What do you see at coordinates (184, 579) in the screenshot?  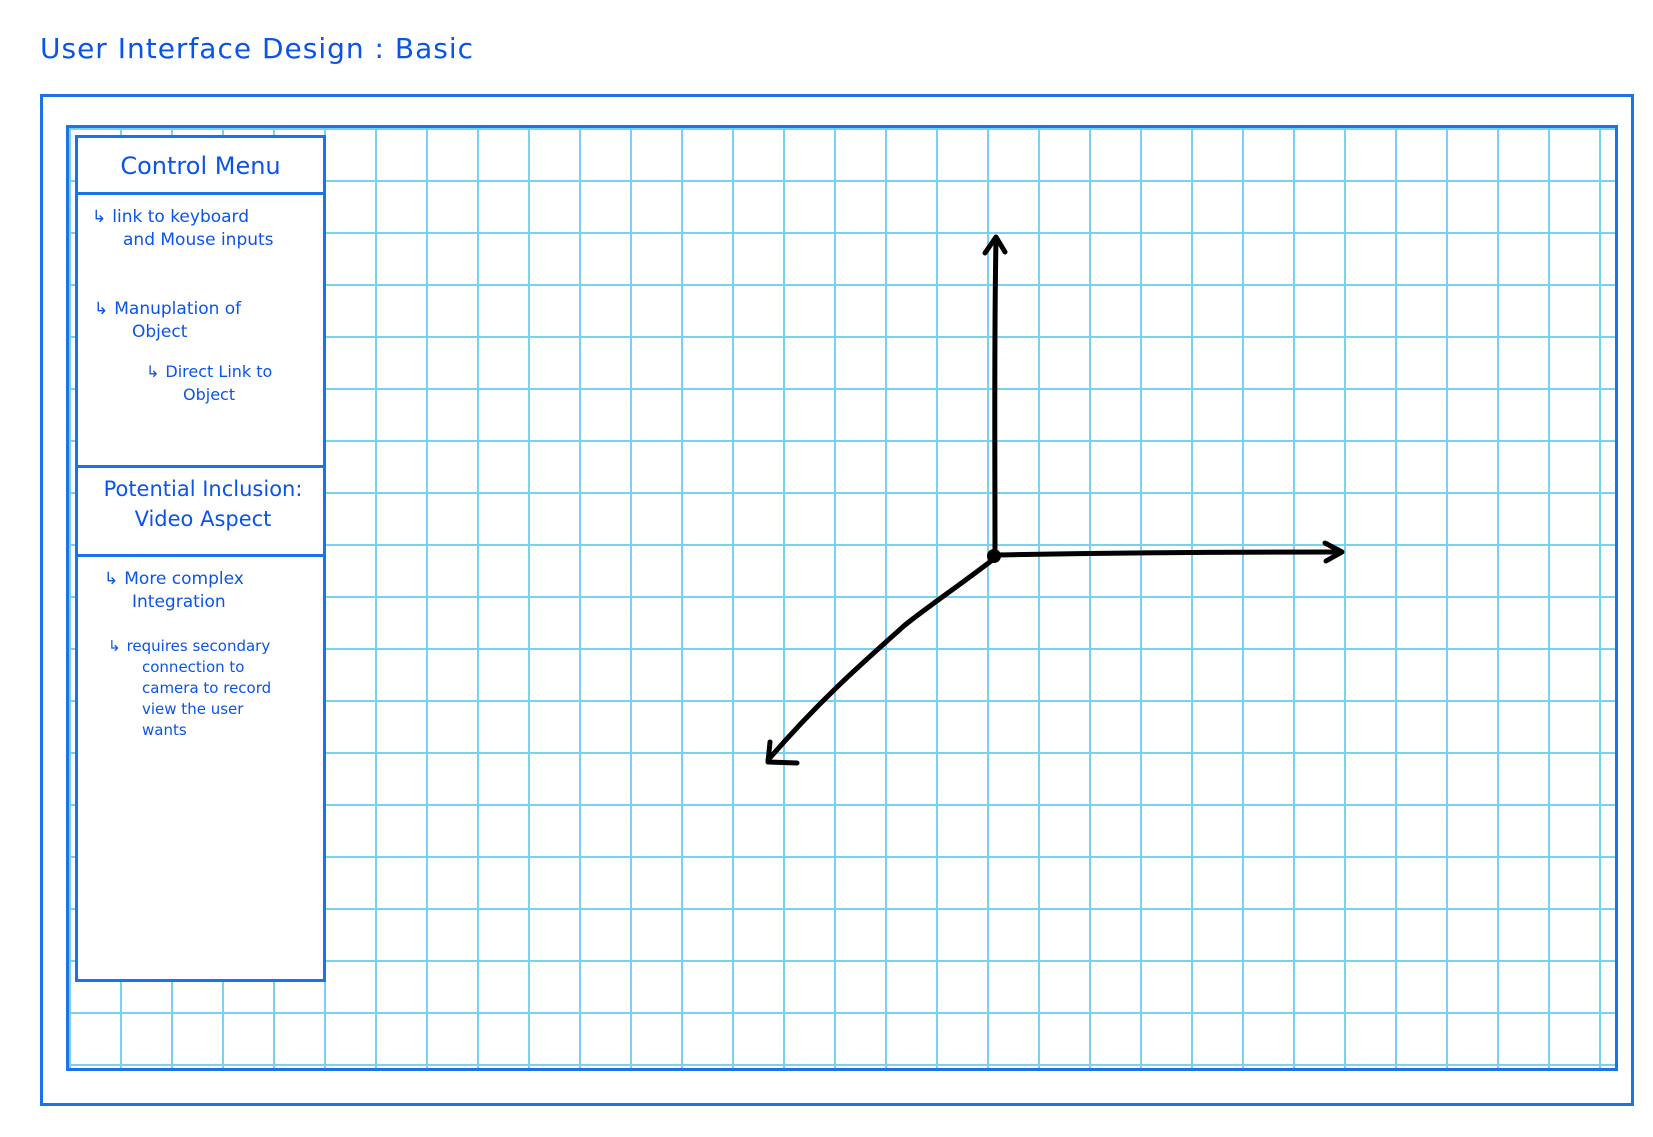 I see `inclusion-item-complex-integration-line1: More complex` at bounding box center [184, 579].